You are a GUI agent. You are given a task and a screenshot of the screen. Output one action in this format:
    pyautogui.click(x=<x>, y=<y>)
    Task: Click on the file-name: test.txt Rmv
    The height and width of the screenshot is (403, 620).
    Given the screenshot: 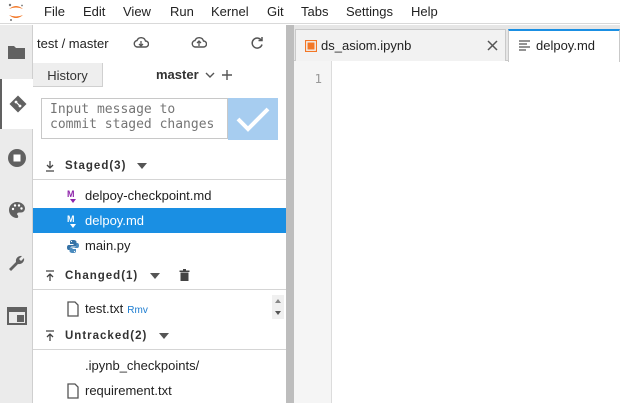 What is the action you would take?
    pyautogui.click(x=116, y=308)
    